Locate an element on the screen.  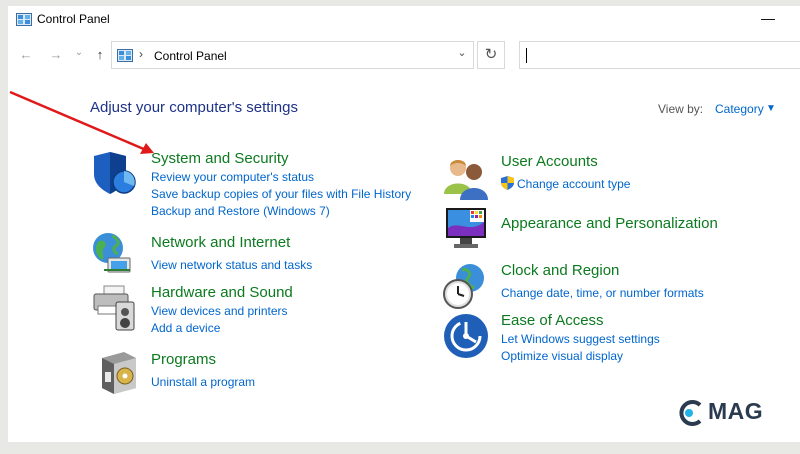
review-status-link: Review your computer's status is located at coordinates (232, 177).